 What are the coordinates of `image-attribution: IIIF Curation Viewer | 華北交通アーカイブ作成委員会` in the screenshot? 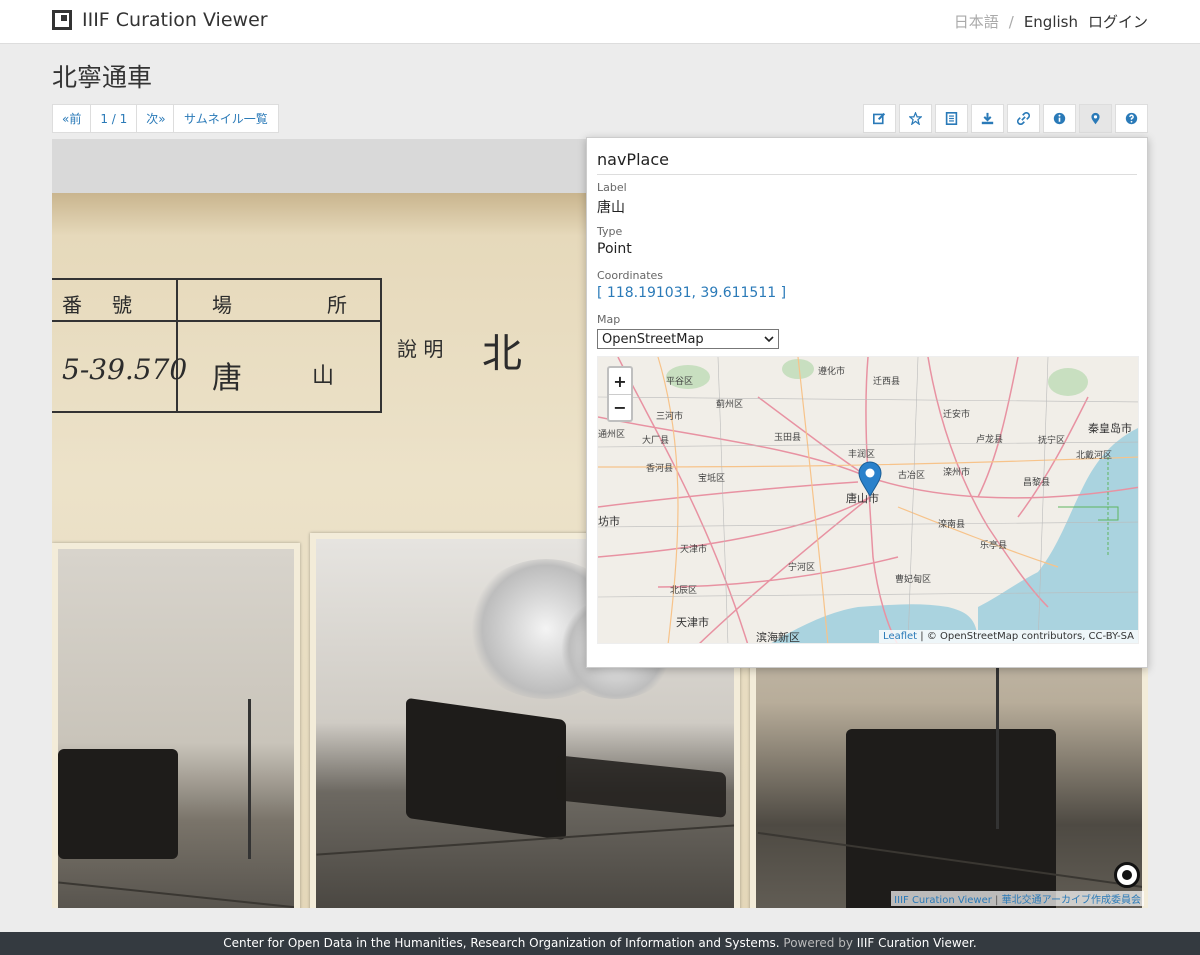 It's located at (1017, 898).